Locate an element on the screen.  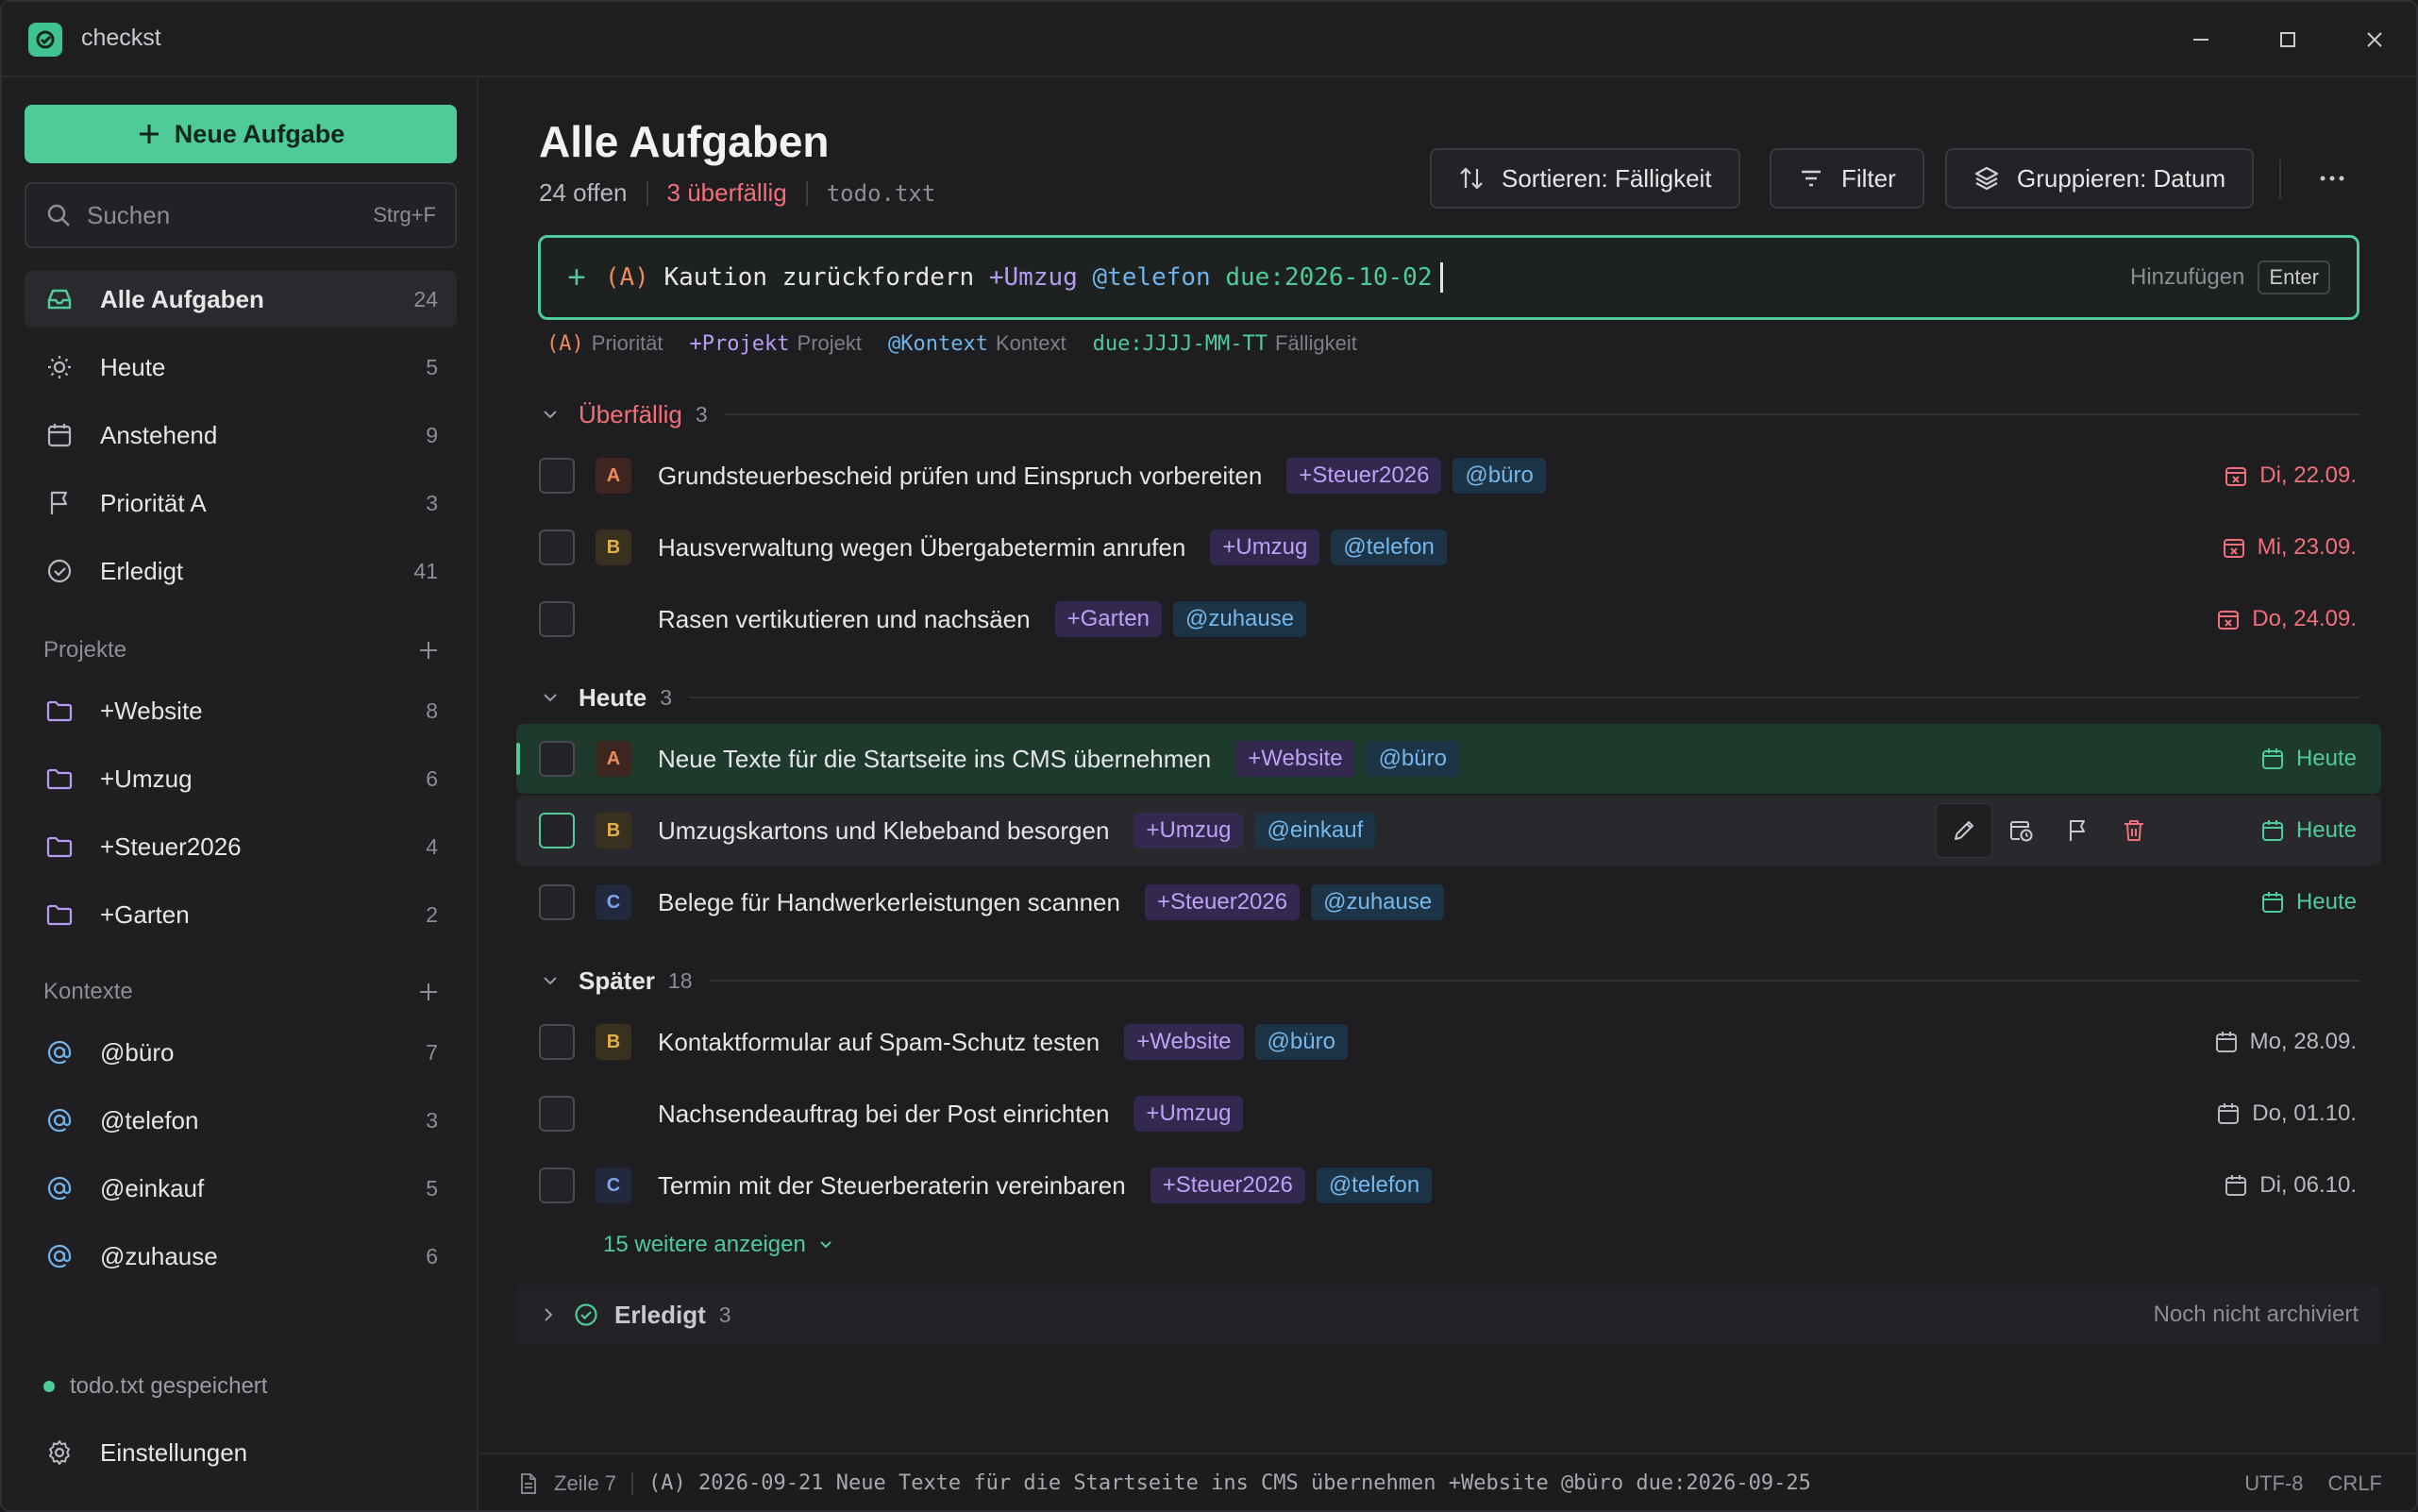
nav-all-tasks: Alle Aufgaben 24 is located at coordinates (241, 299).